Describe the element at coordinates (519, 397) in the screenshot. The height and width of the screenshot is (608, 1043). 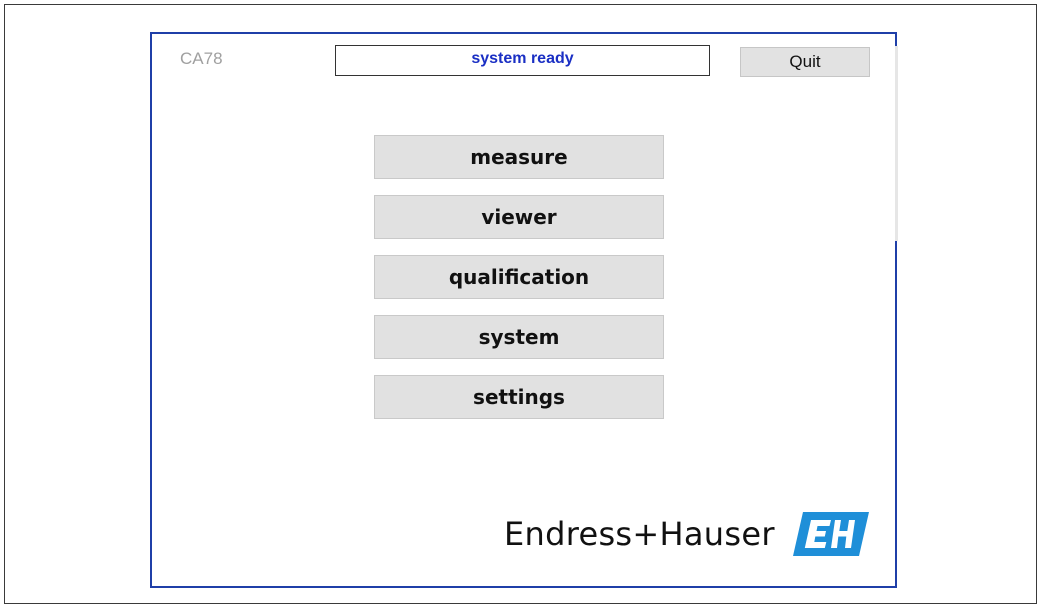
I see `settings-button: settings` at that location.